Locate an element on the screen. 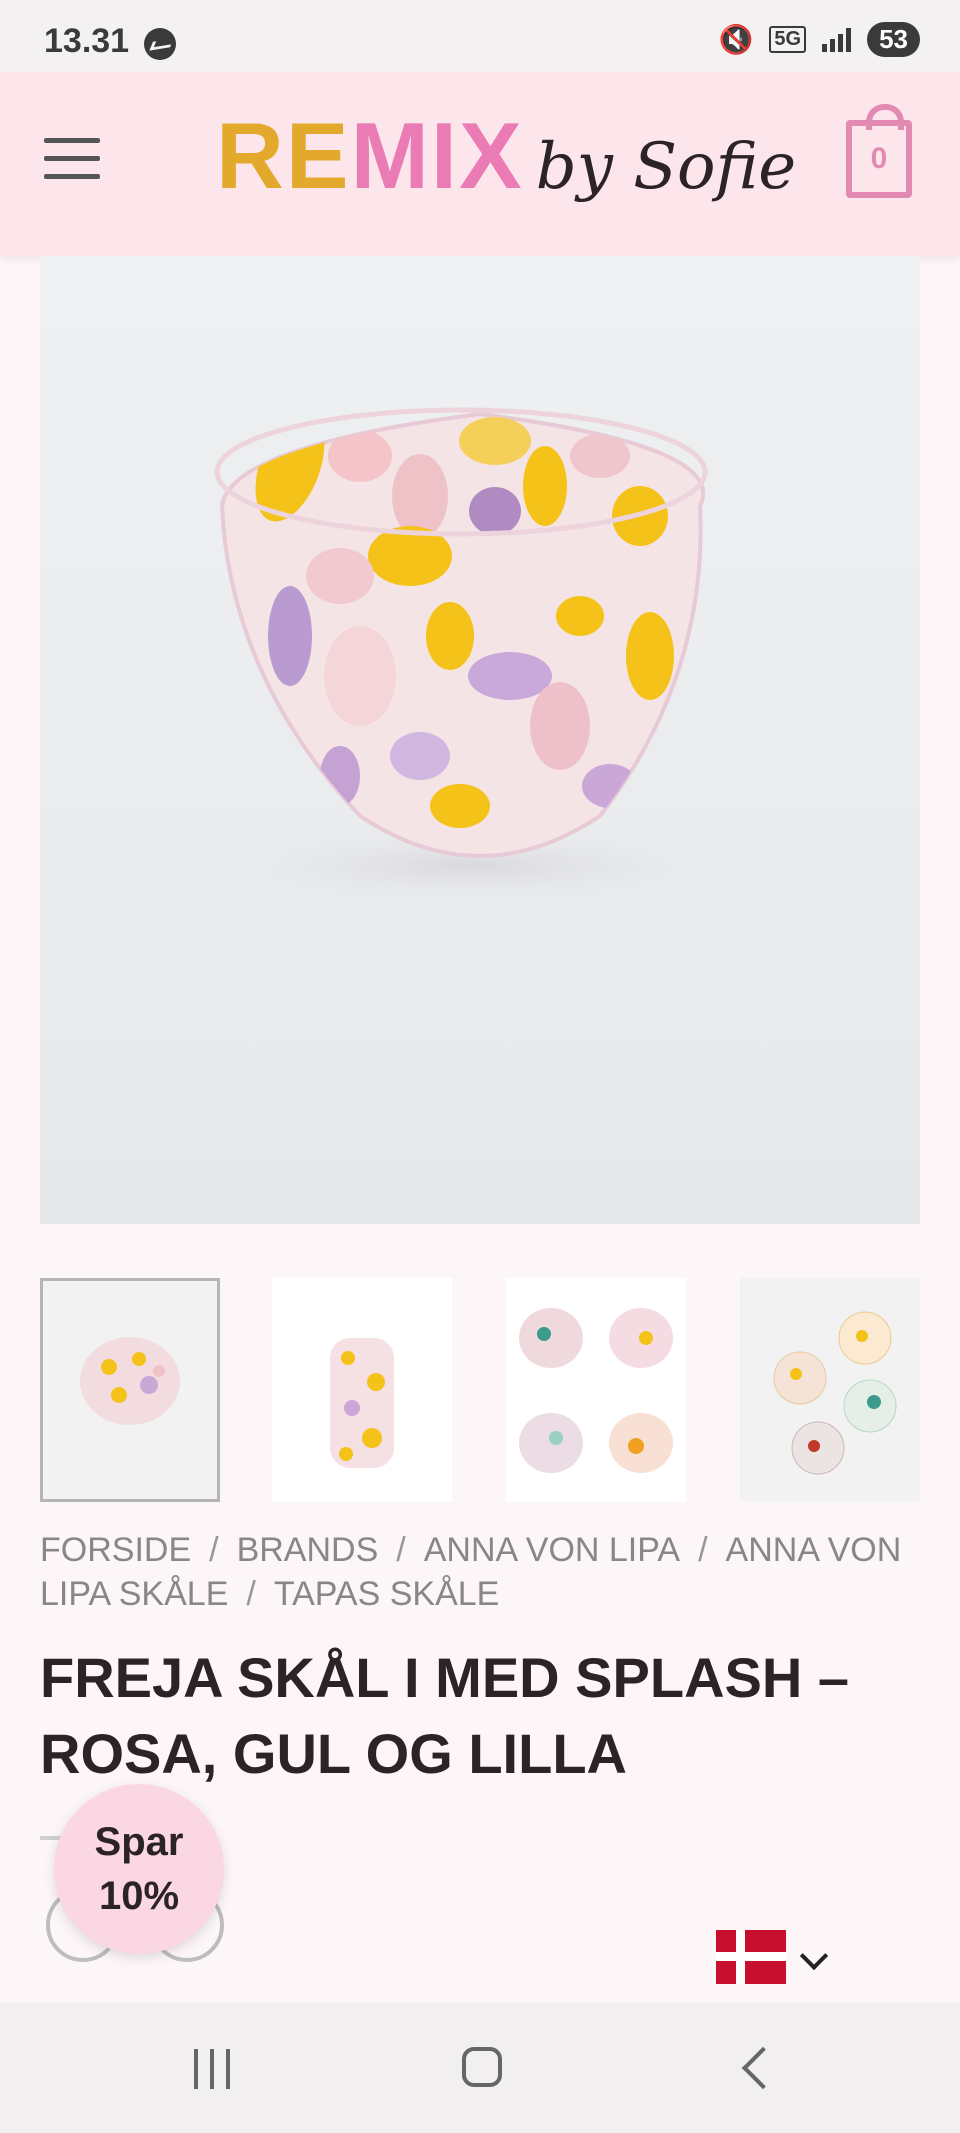 This screenshot has width=960, height=2133. home-icon is located at coordinates (482, 2067).